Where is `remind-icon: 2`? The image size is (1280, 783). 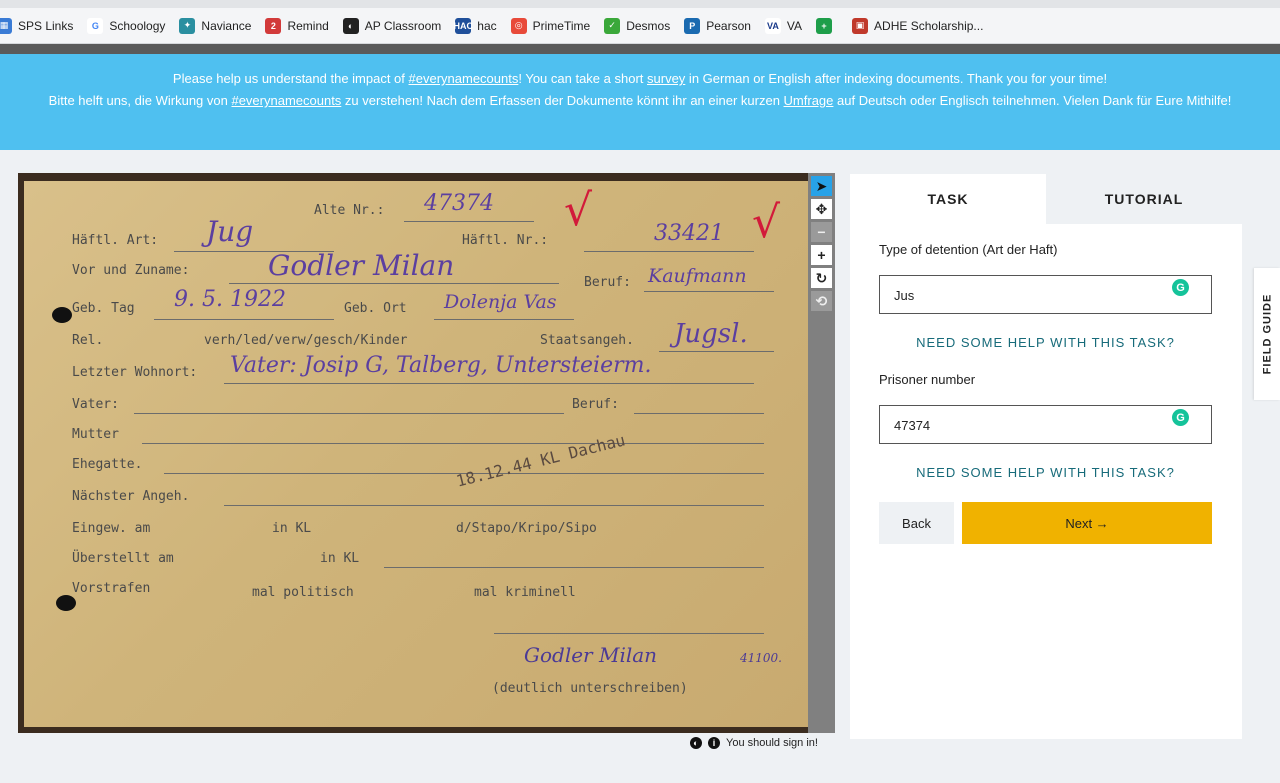
remind-icon: 2 is located at coordinates (273, 25).